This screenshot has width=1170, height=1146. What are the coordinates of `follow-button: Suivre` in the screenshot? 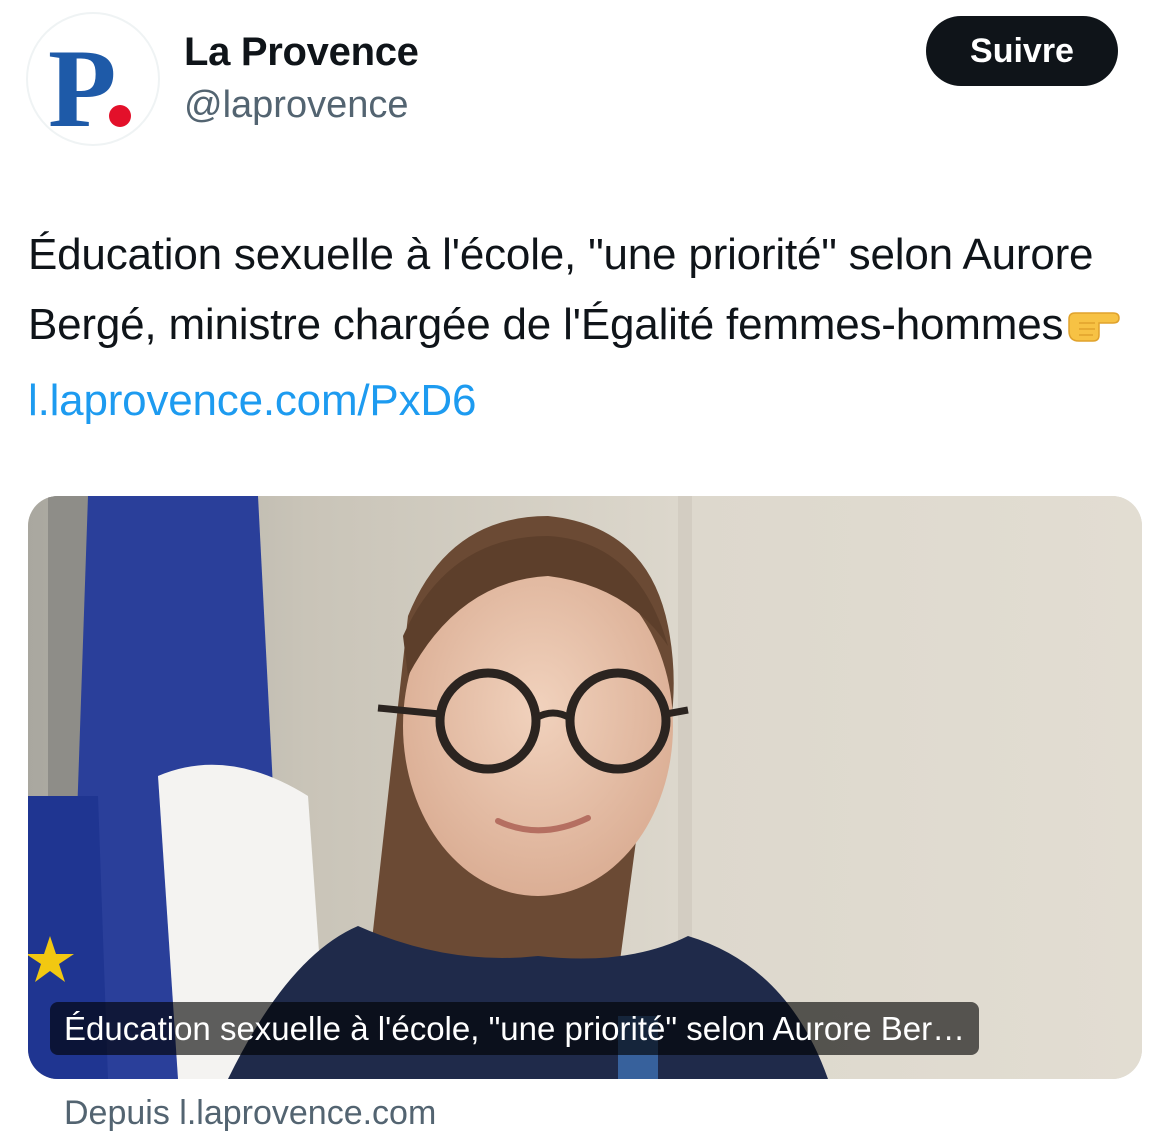 It's located at (1022, 51).